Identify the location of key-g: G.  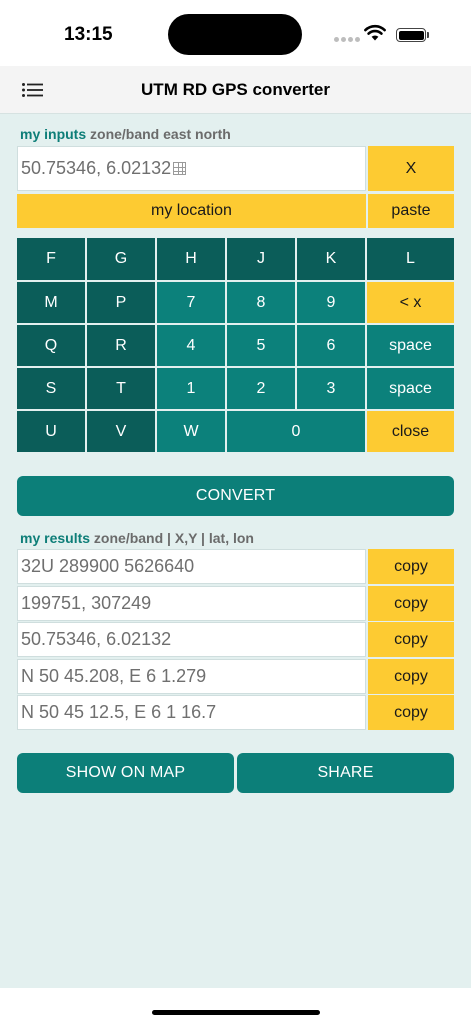
(121, 259).